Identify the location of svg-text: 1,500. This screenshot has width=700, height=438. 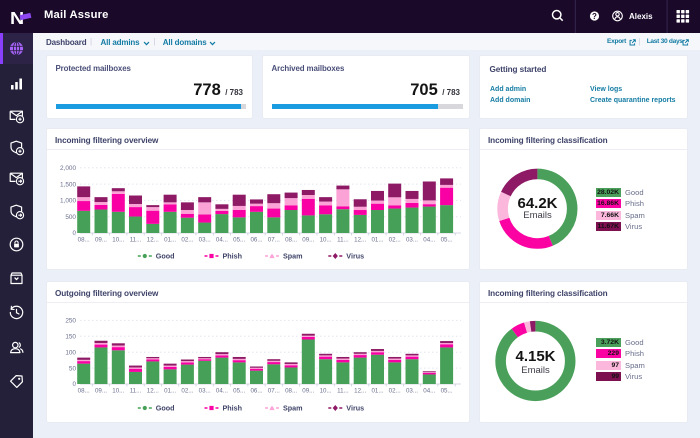
(68, 184).